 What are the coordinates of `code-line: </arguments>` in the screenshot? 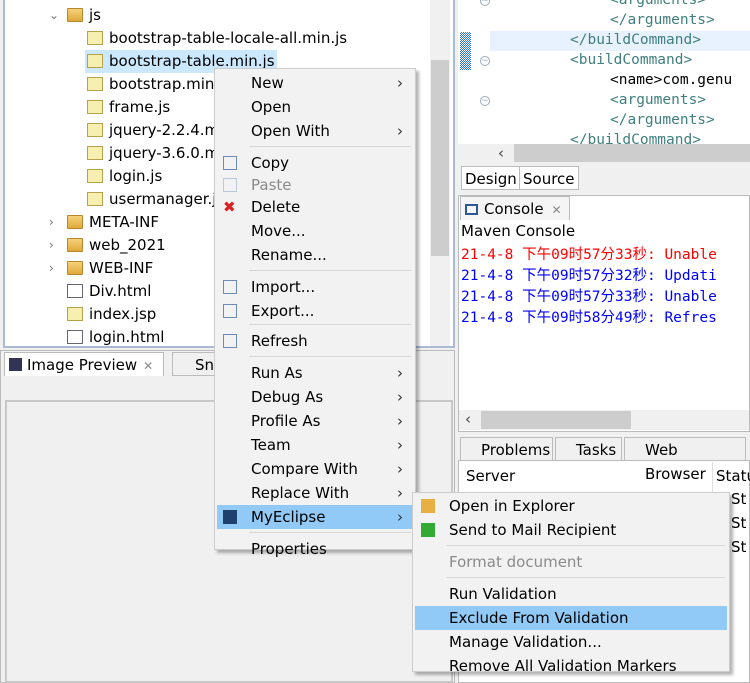 It's located at (662, 20).